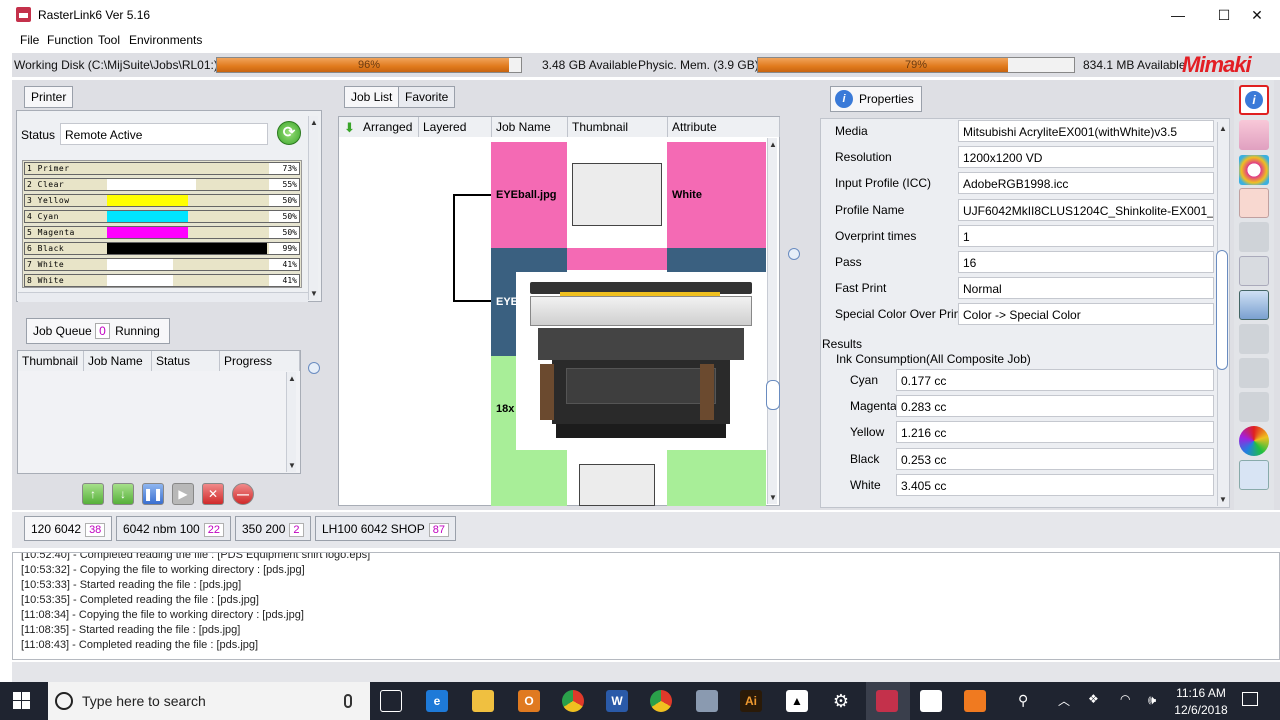  What do you see at coordinates (455, 127) in the screenshot?
I see `col-layered: Layered` at bounding box center [455, 127].